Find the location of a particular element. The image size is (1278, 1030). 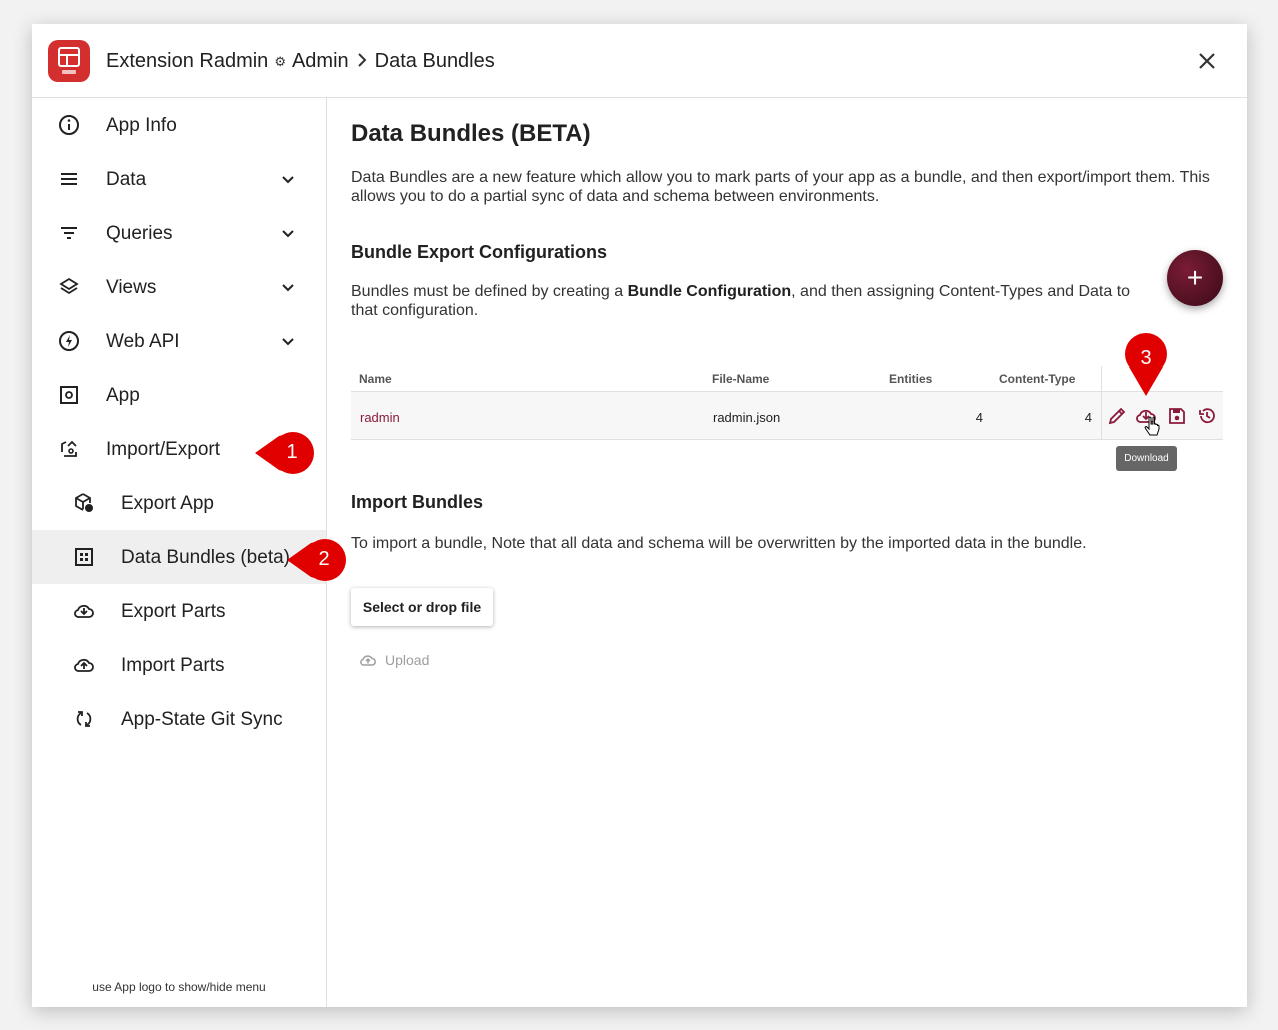

filter-icon is located at coordinates (69, 233).